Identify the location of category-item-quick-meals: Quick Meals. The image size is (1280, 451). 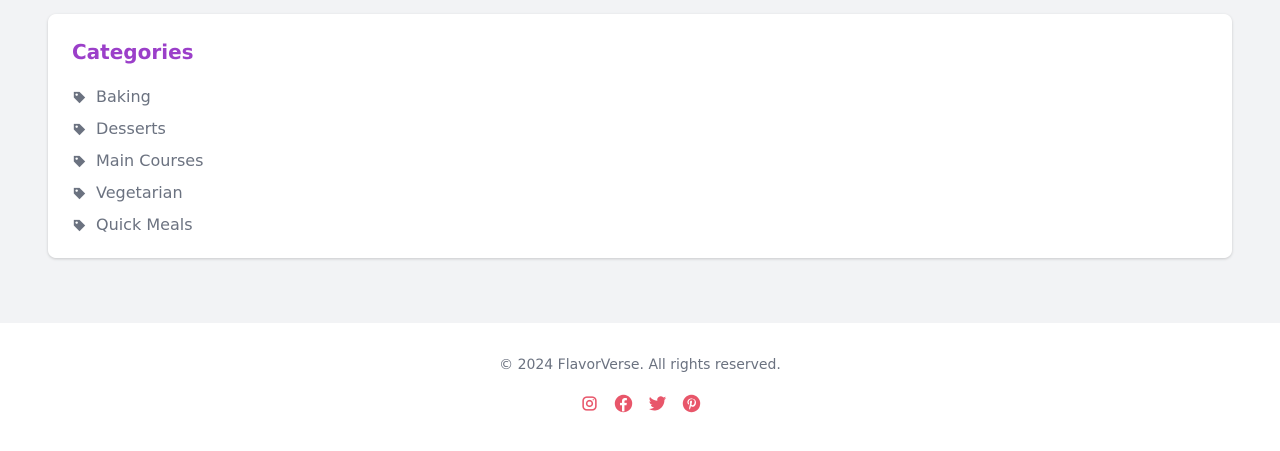
(137, 225).